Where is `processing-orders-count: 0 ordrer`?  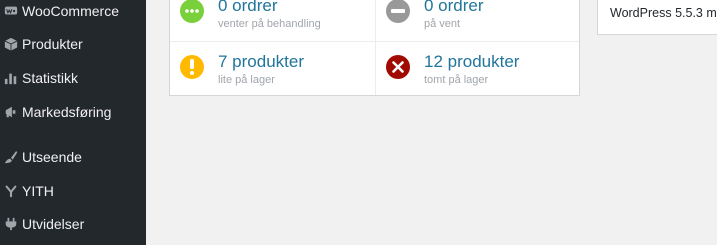 processing-orders-count: 0 ordrer is located at coordinates (248, 7).